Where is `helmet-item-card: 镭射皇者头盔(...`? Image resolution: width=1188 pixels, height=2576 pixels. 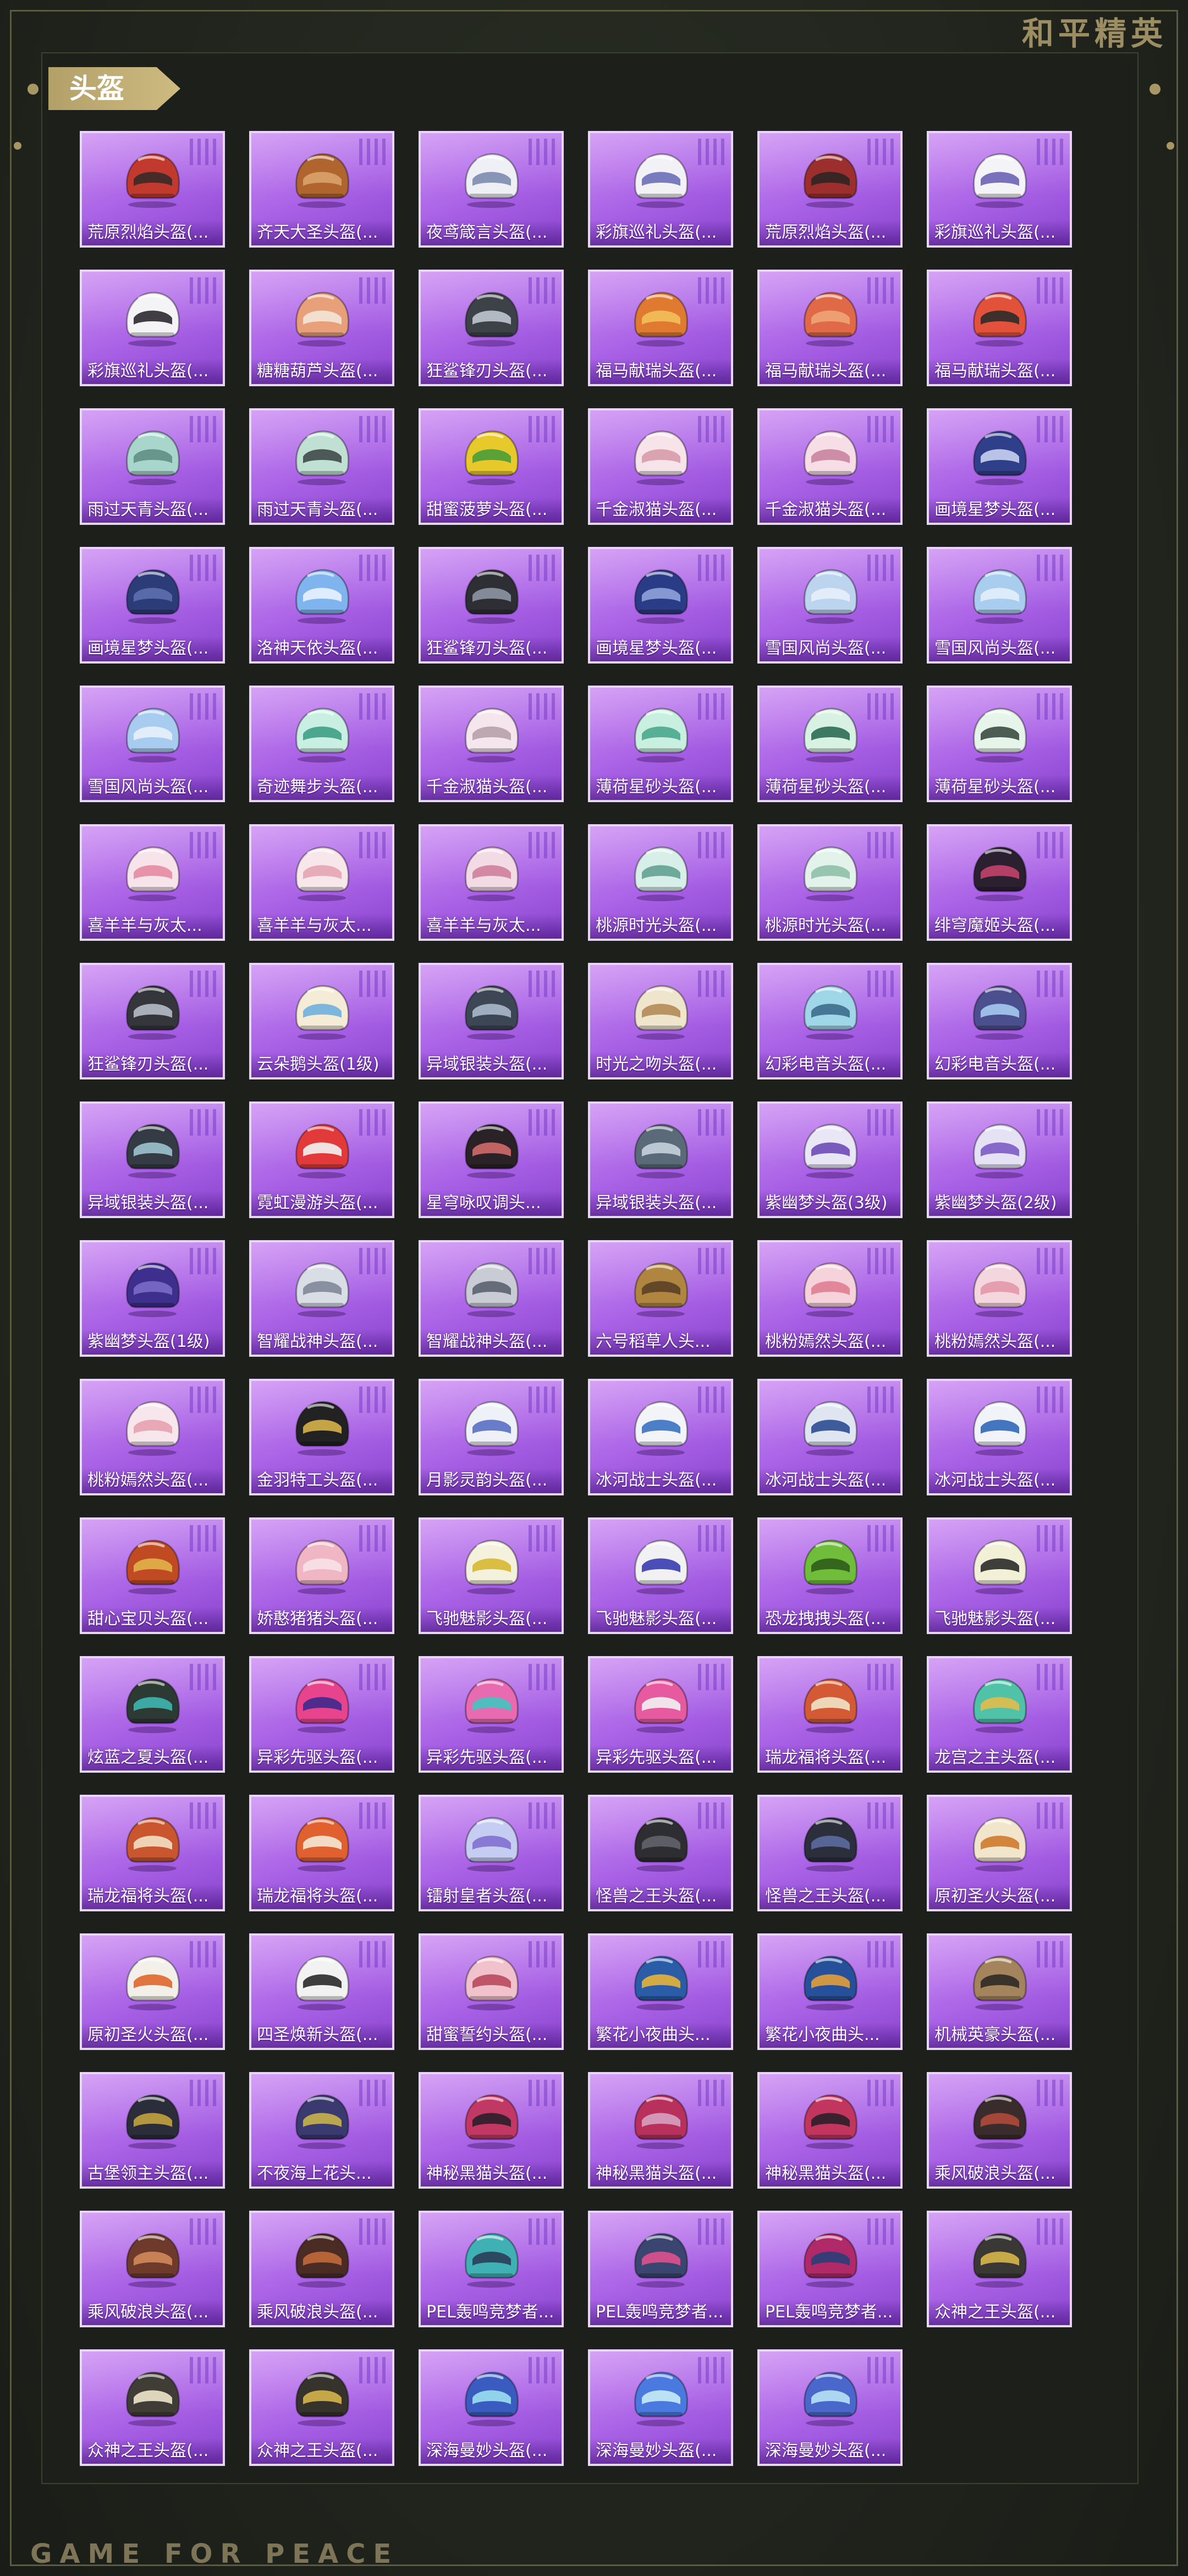 helmet-item-card: 镭射皇者头盔(... is located at coordinates (492, 1853).